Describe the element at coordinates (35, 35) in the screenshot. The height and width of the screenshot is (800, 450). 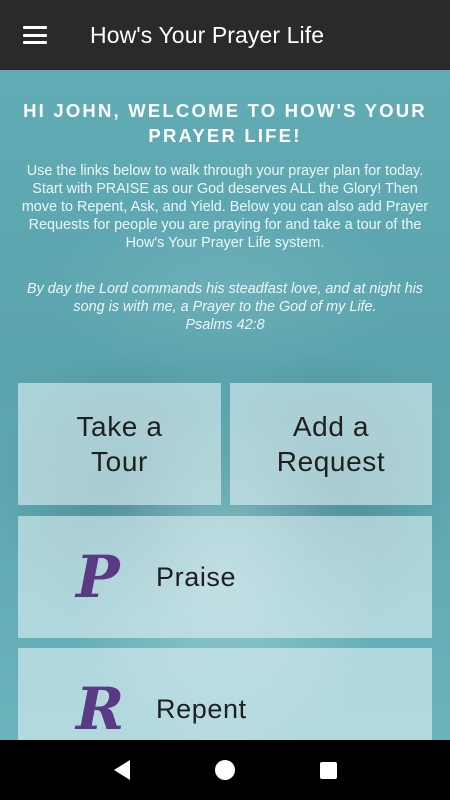
I see `hamburger-menu-icon` at that location.